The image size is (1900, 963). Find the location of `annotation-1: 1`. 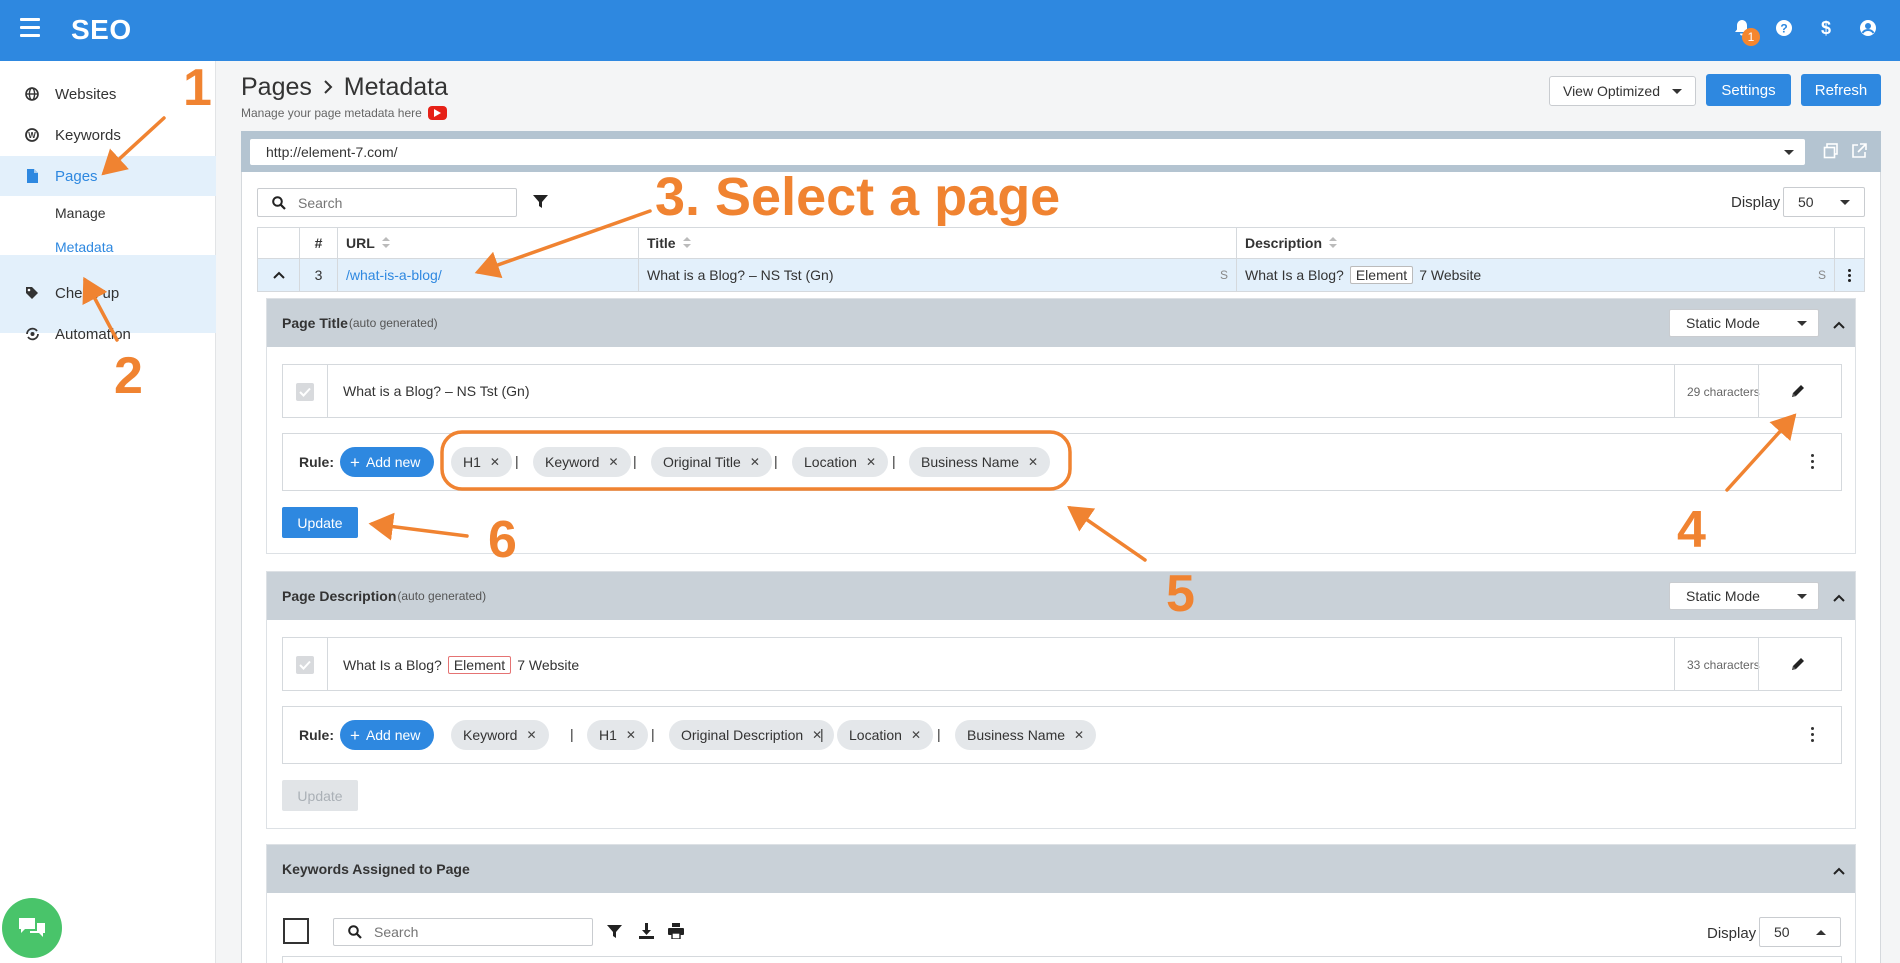

annotation-1: 1 is located at coordinates (197, 88).